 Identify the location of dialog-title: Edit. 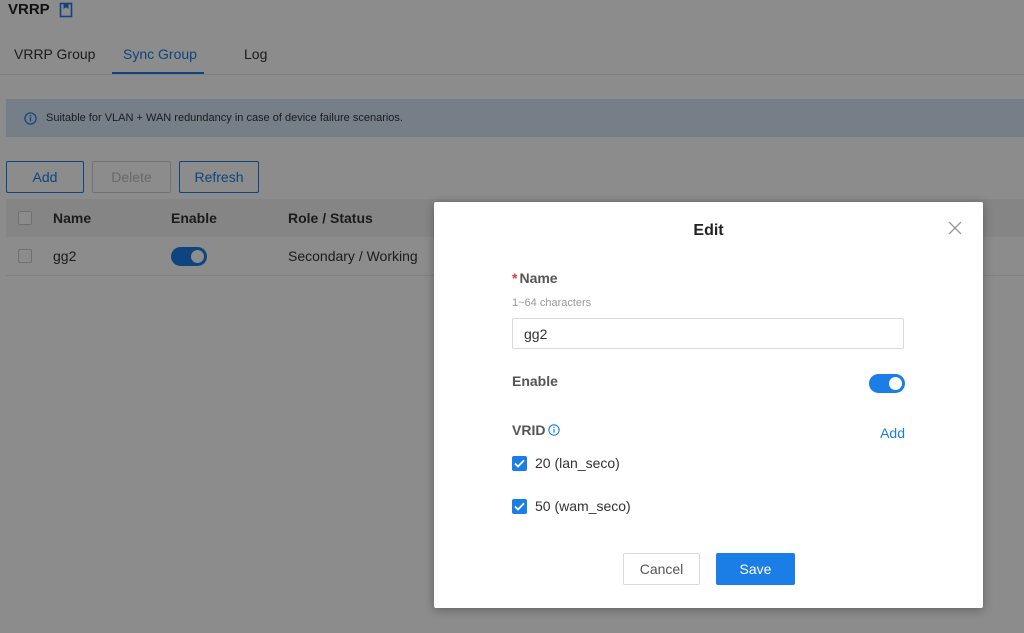
(708, 230).